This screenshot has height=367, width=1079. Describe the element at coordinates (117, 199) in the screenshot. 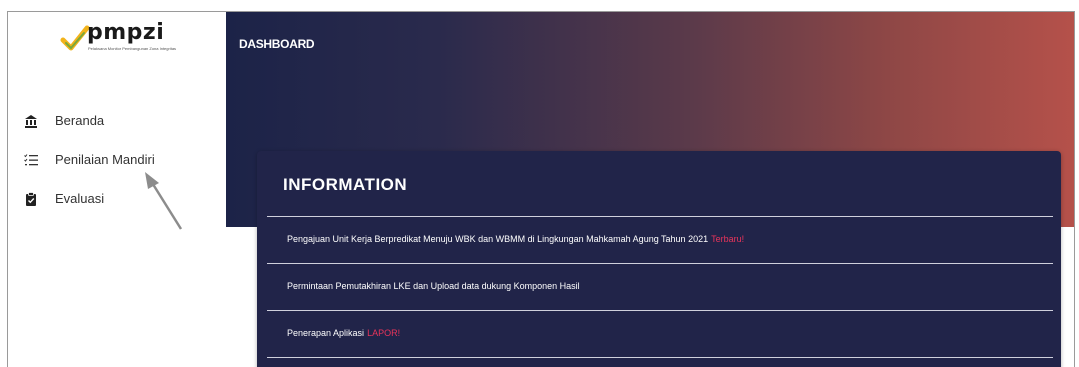

I see `sidebar-item-evaluasi: Evaluasi` at that location.